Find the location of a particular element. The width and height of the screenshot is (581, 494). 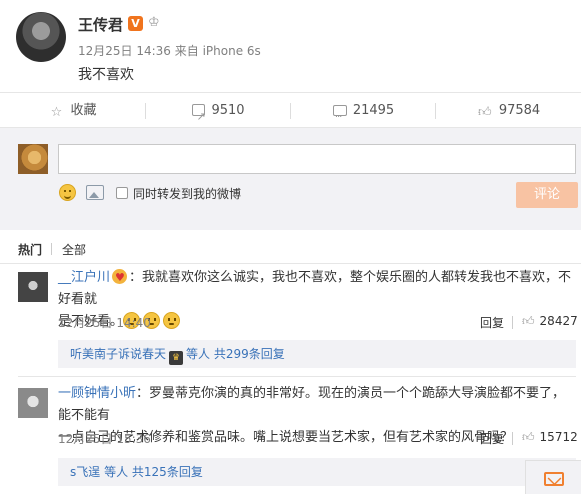

comment-like-button: 👍︎ 15712 is located at coordinates (550, 437).